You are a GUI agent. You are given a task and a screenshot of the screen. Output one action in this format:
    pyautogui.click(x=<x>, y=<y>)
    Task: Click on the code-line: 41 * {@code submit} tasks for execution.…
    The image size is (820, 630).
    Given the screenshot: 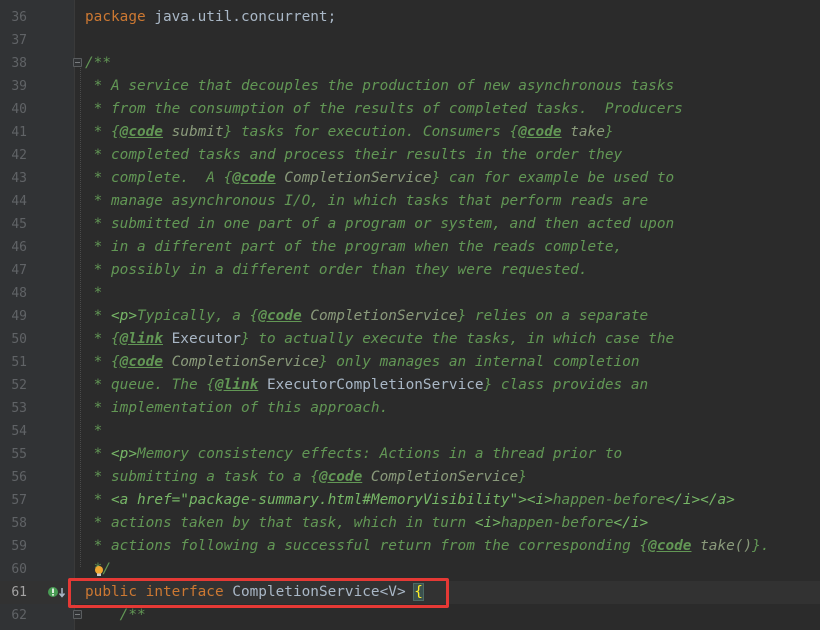 What is the action you would take?
    pyautogui.click(x=410, y=132)
    